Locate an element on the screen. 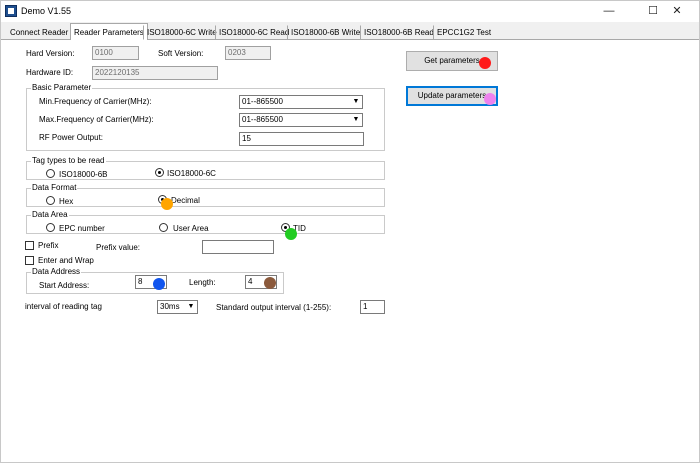 The height and width of the screenshot is (463, 700). data-area-title: Data Area is located at coordinates (50, 215).